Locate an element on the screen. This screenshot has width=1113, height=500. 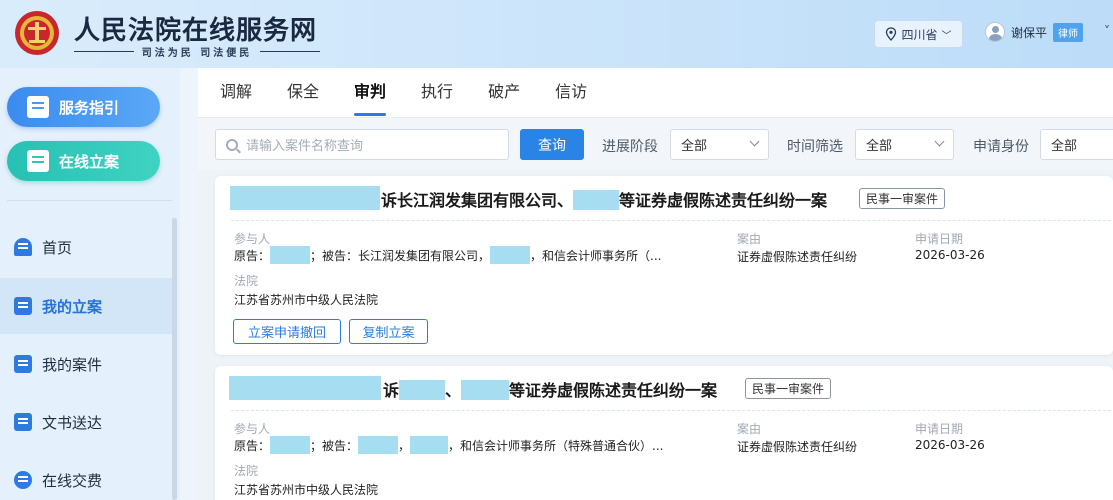
sidebar-item-my-filings: 我的立案 is located at coordinates (86, 306).